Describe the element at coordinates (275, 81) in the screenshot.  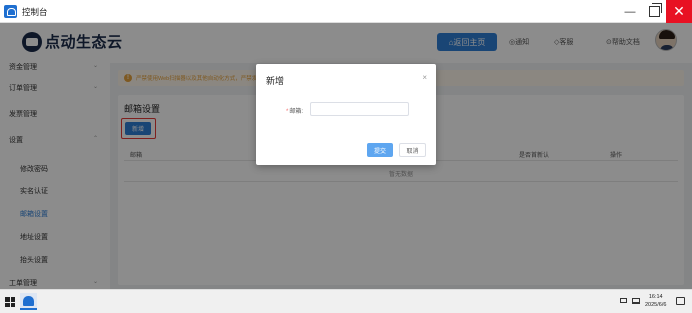
I see `dialog-title: 新增` at that location.